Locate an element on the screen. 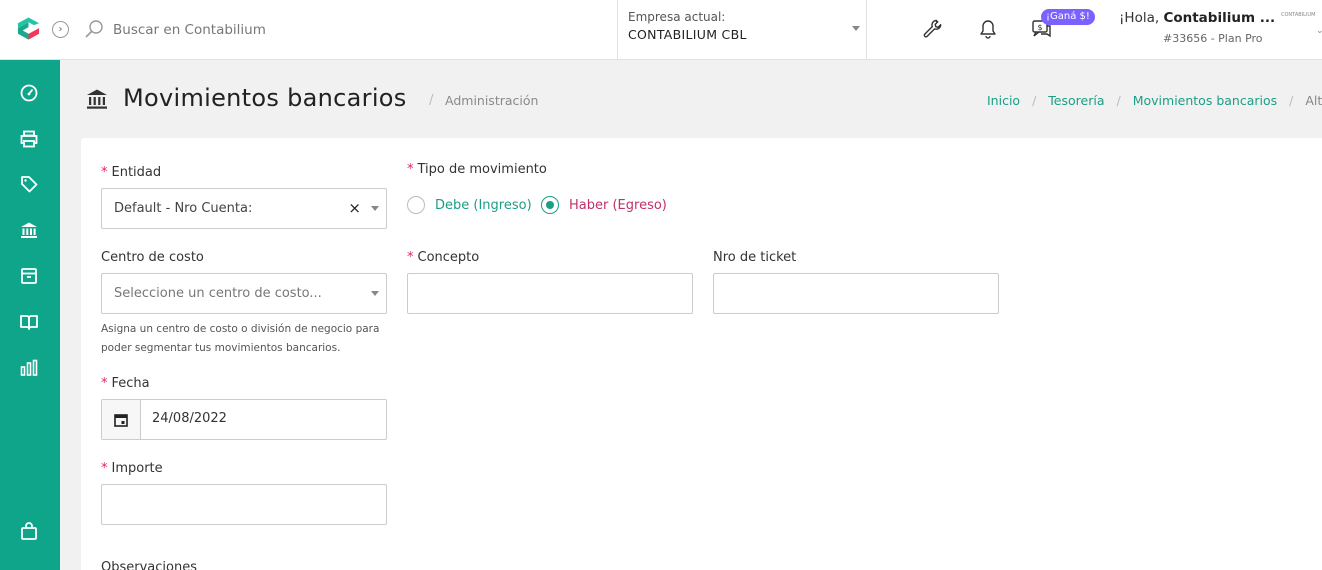 The width and height of the screenshot is (1322, 570). sidebar-item-reports is located at coordinates (29, 368).